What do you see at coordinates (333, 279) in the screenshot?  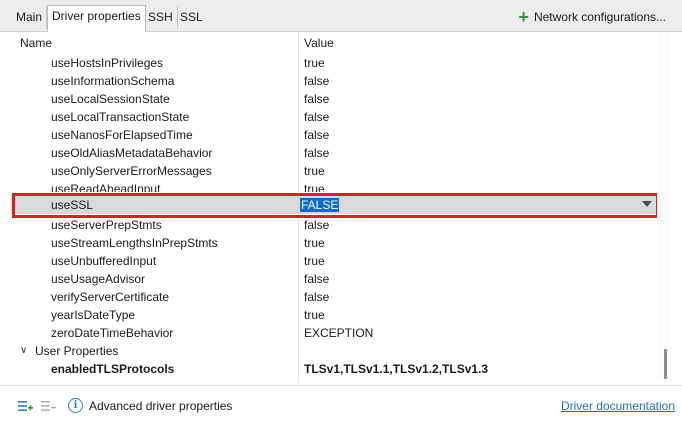 I see `table-row: useUsageAdvisor false` at bounding box center [333, 279].